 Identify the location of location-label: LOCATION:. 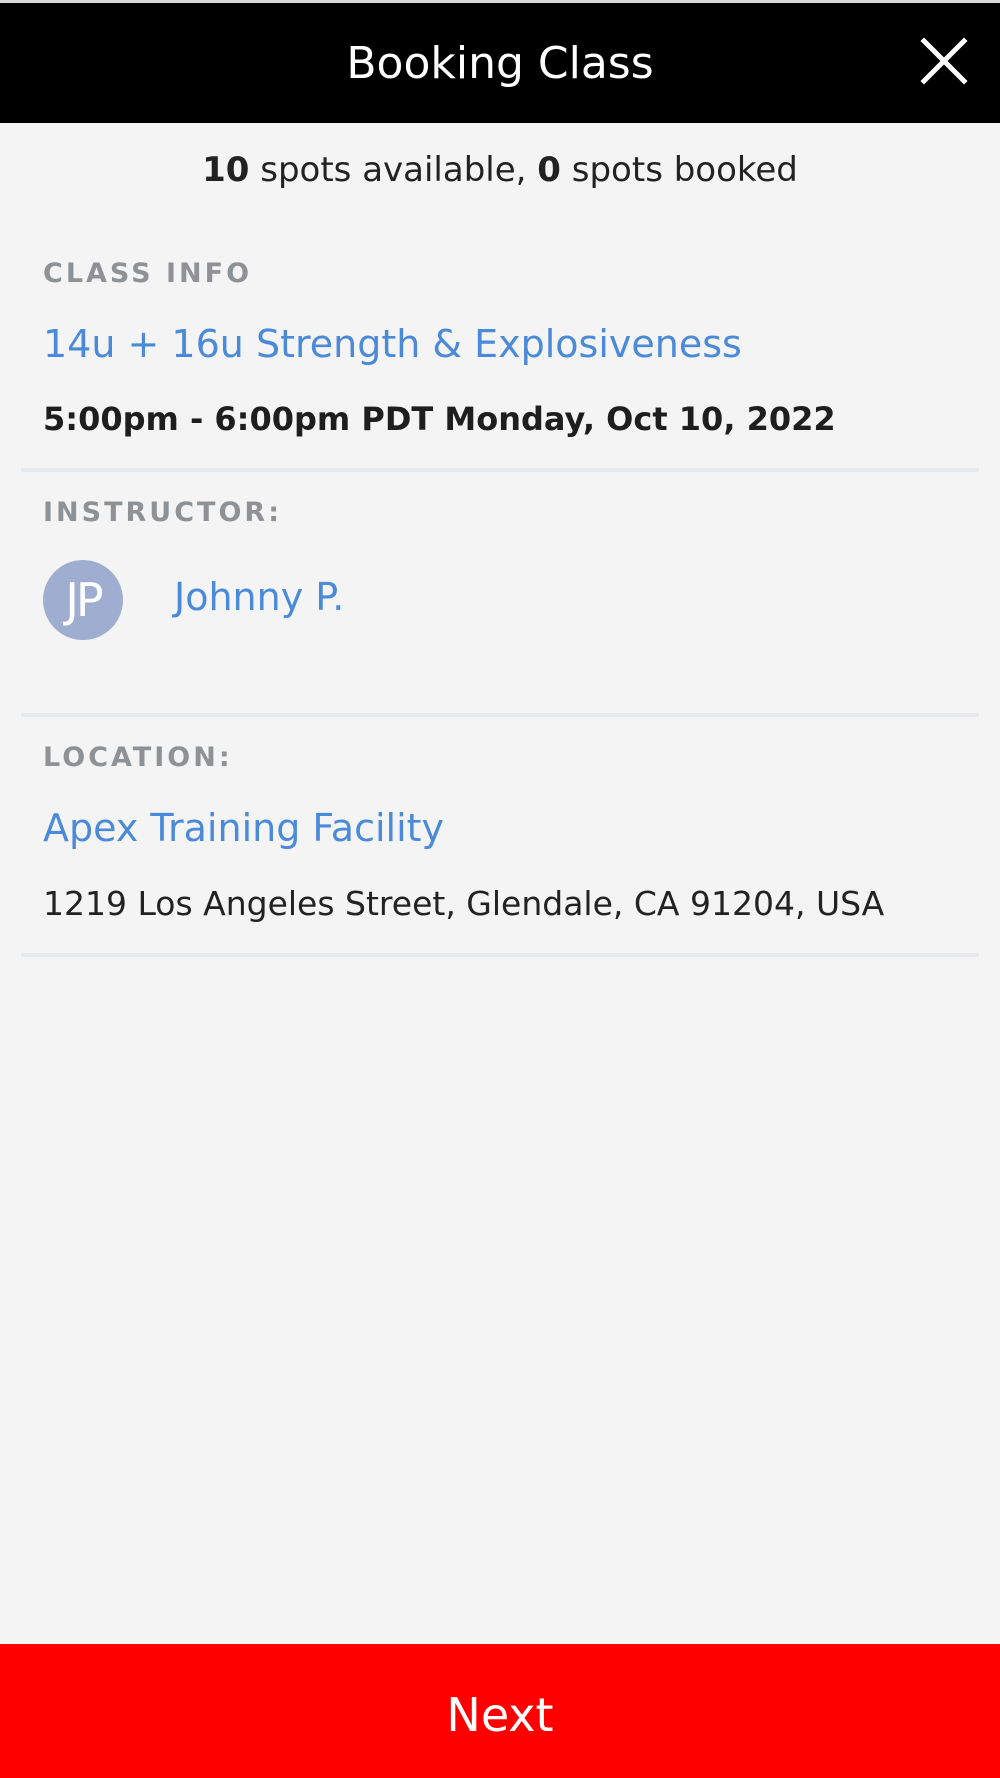
(138, 757).